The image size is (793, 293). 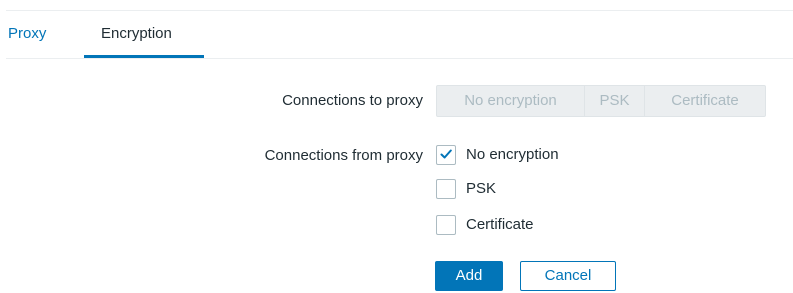 What do you see at coordinates (705, 100) in the screenshot?
I see `segment-certificate: Certificate` at bounding box center [705, 100].